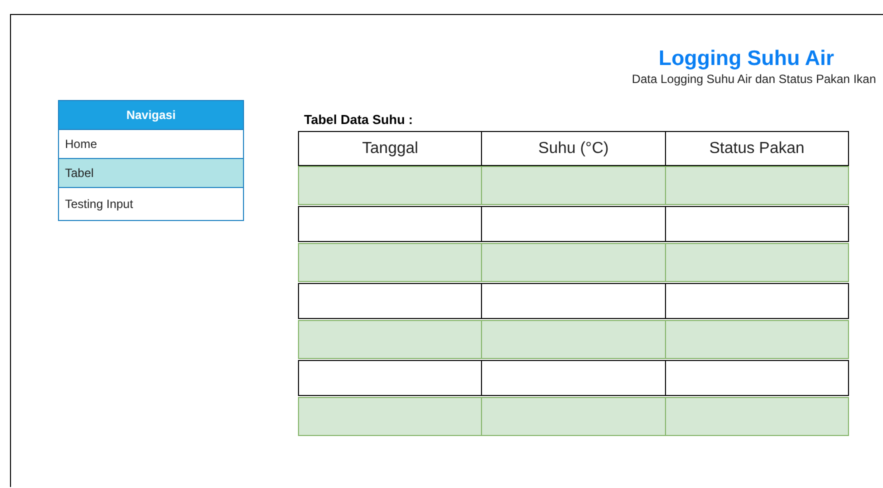 The image size is (883, 488). Describe the element at coordinates (151, 115) in the screenshot. I see `navigation-header: Navigasi` at that location.